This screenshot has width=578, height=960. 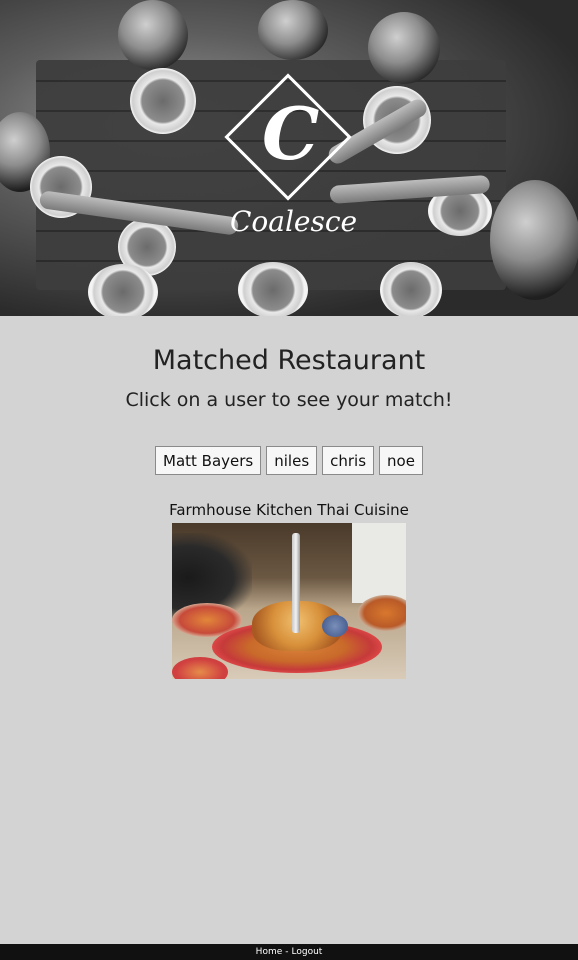 I want to click on footer-logout-link: Logout, so click(x=307, y=952).